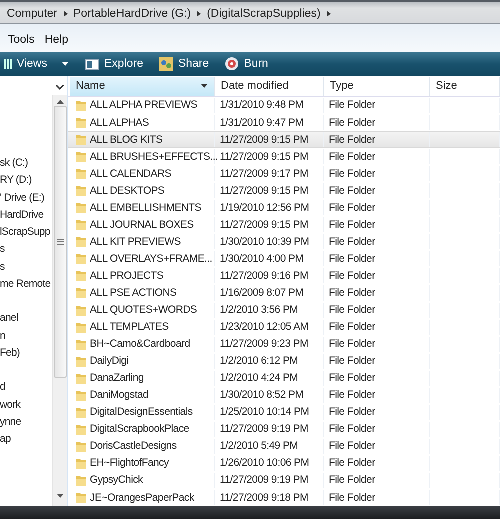 The height and width of the screenshot is (519, 500). I want to click on toolbar-button: Burn, so click(246, 64).